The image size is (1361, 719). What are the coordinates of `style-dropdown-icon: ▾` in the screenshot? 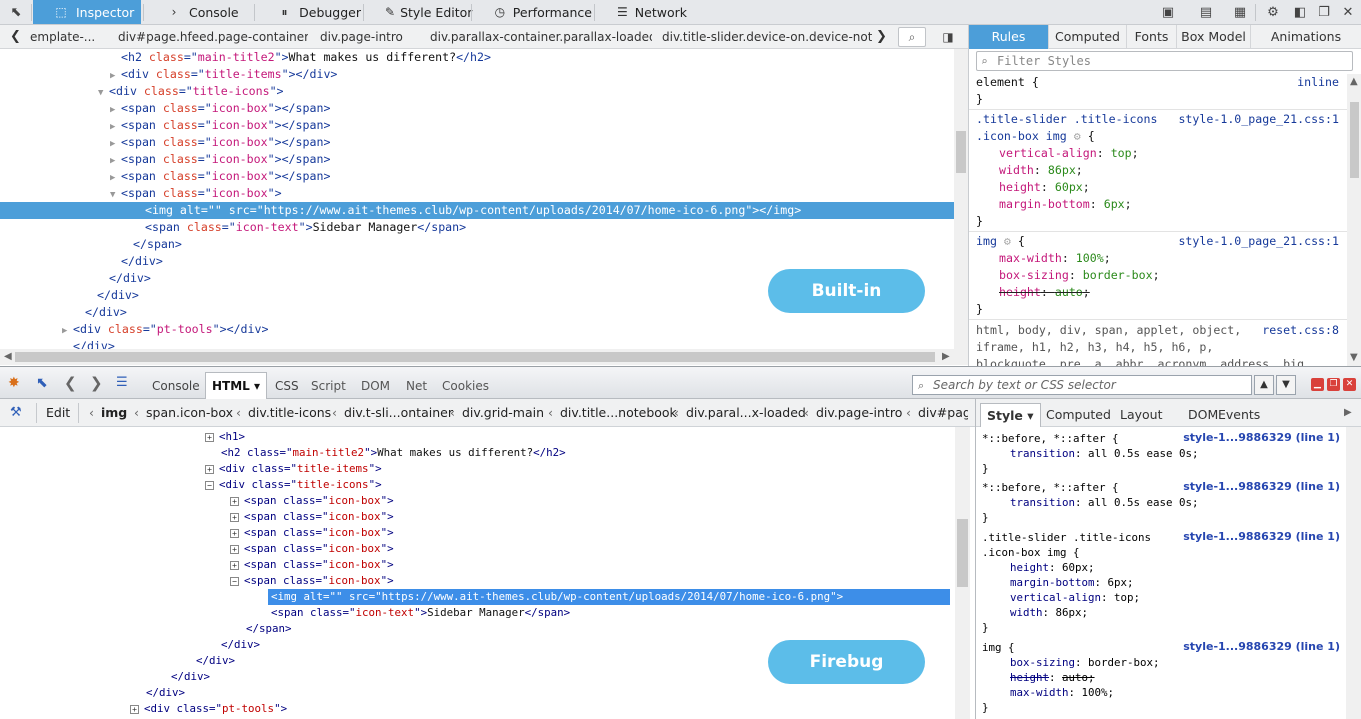 It's located at (1028, 415).